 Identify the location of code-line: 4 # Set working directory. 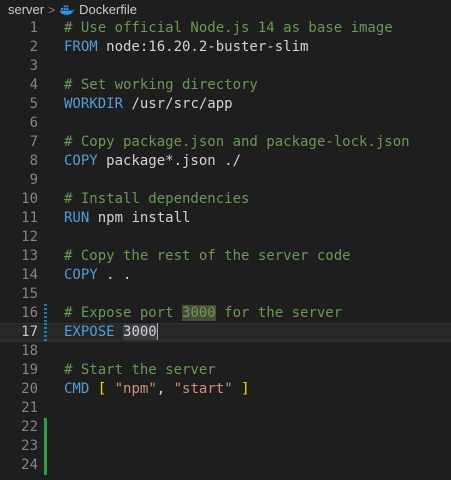
(225, 85).